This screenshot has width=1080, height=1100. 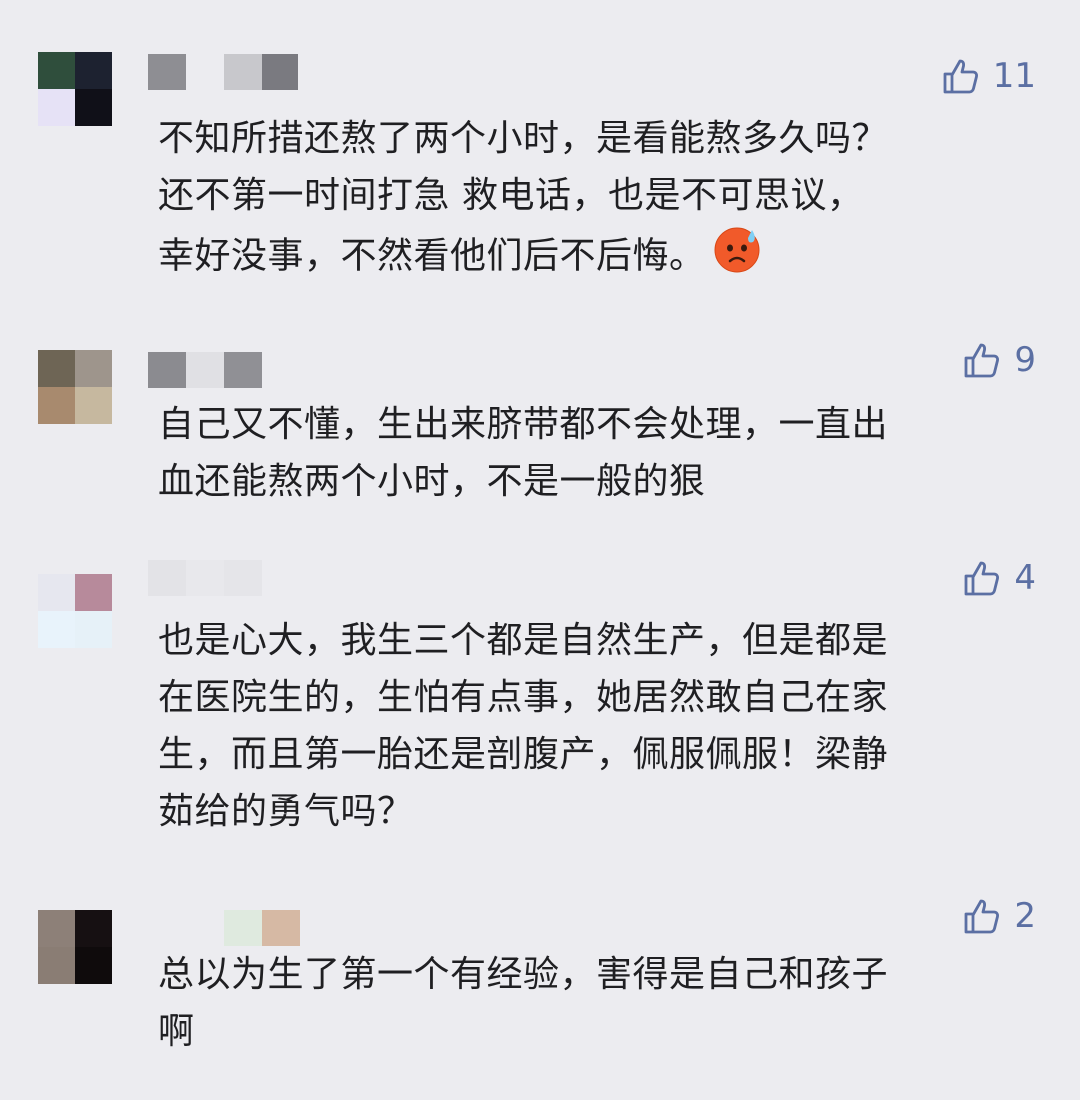 What do you see at coordinates (523, 754) in the screenshot?
I see `comment-line: 生，而且第一胎还是剖腹产，佩服佩服！梁静` at bounding box center [523, 754].